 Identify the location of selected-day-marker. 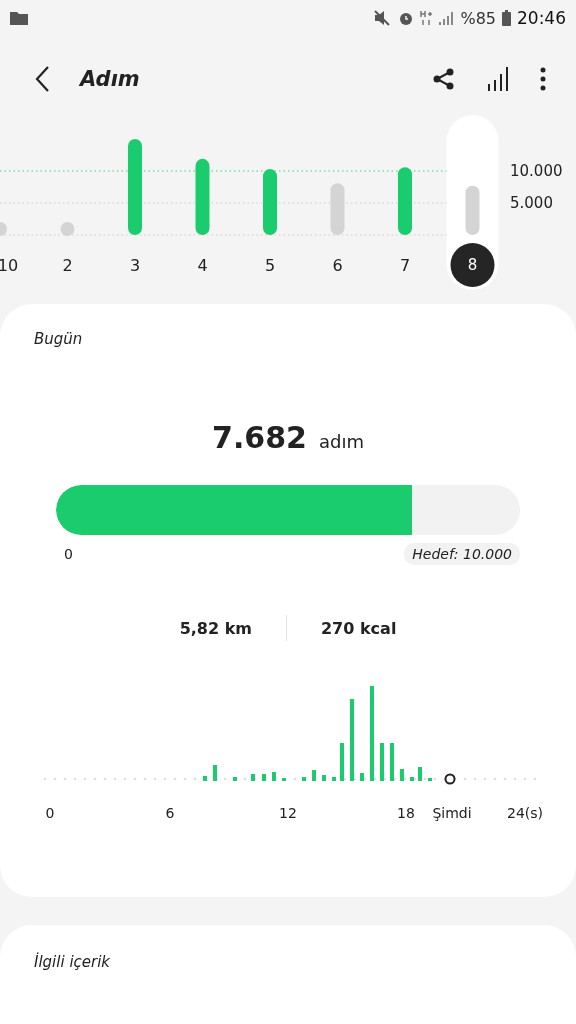
(472, 265).